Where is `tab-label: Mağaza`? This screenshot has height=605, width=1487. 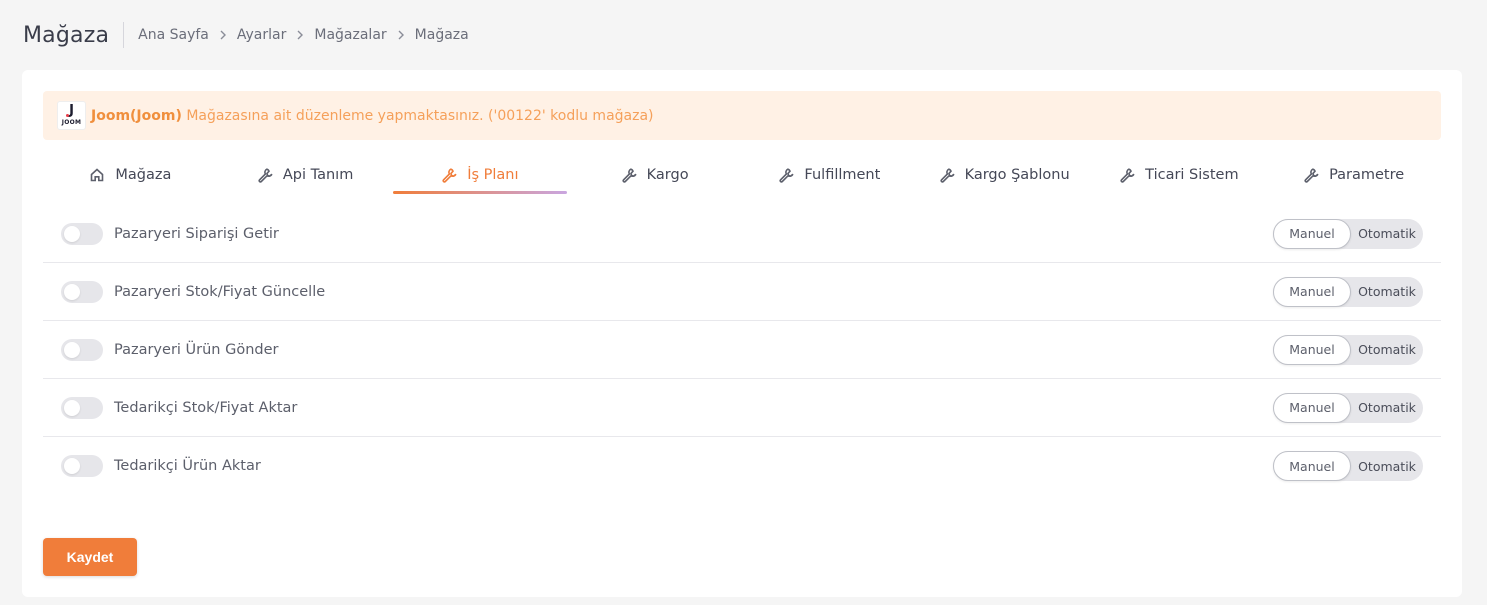 tab-label: Mağaza is located at coordinates (143, 175).